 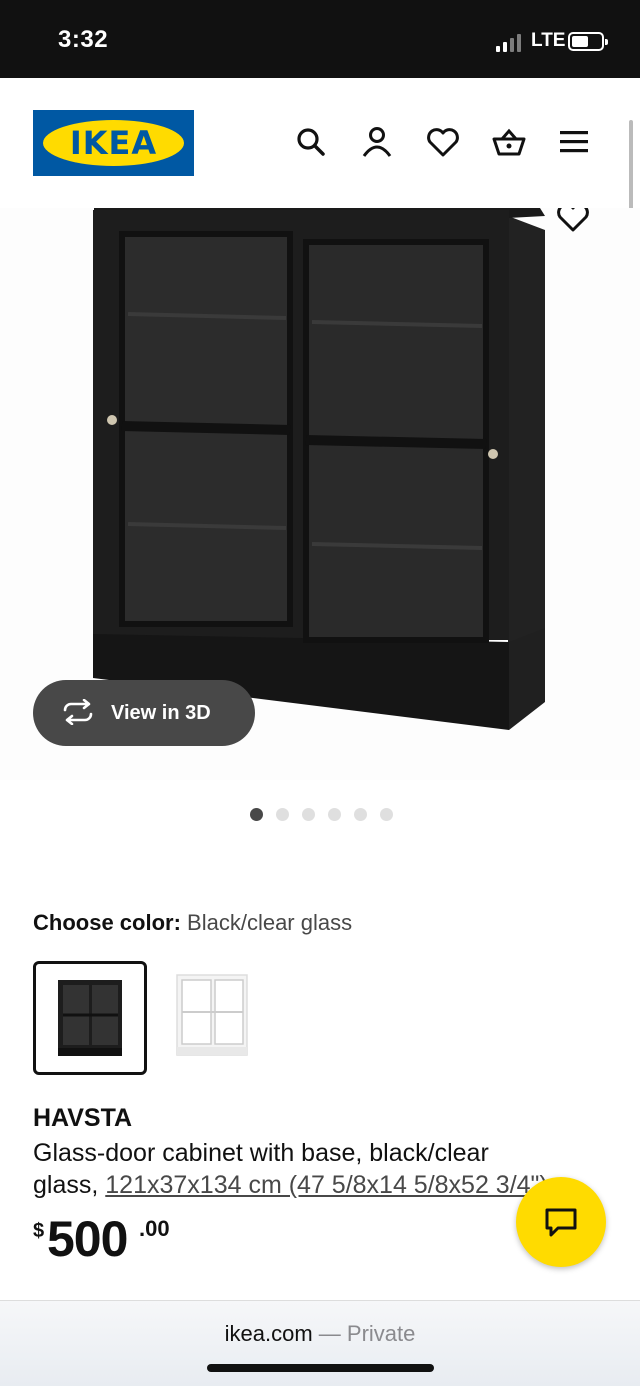 I want to click on status-time: 3:32, so click(x=83, y=39).